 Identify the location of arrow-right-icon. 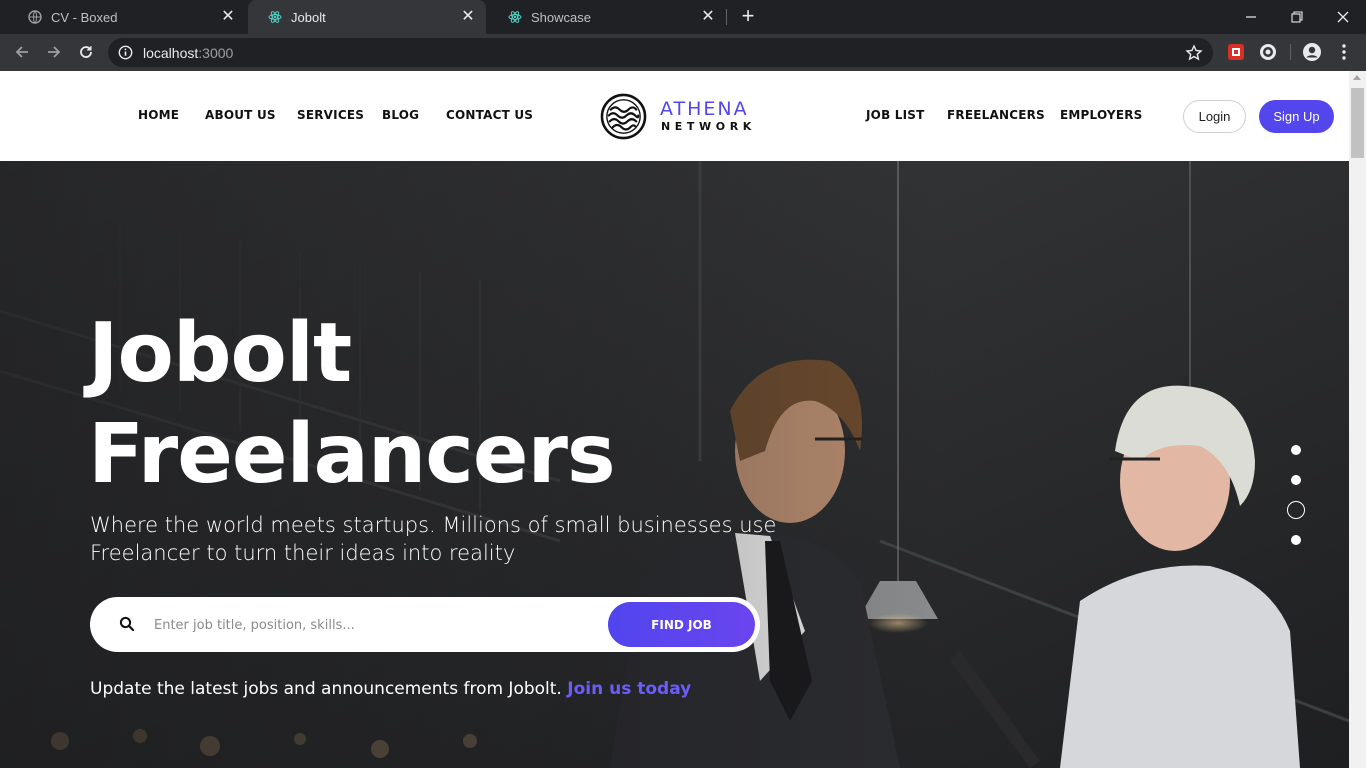
(54, 52).